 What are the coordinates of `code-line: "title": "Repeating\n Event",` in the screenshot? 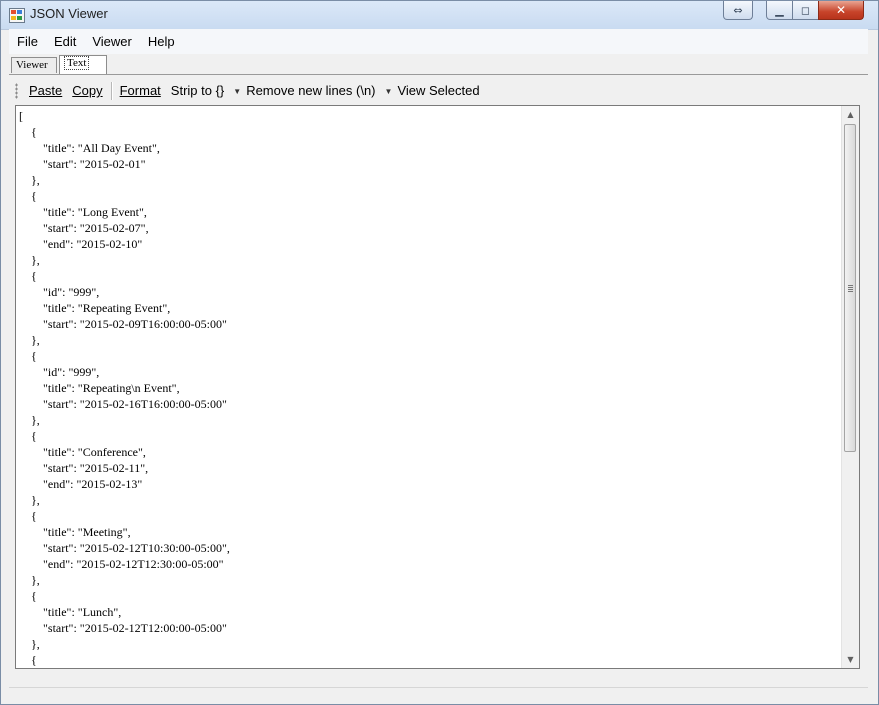 It's located at (99, 388).